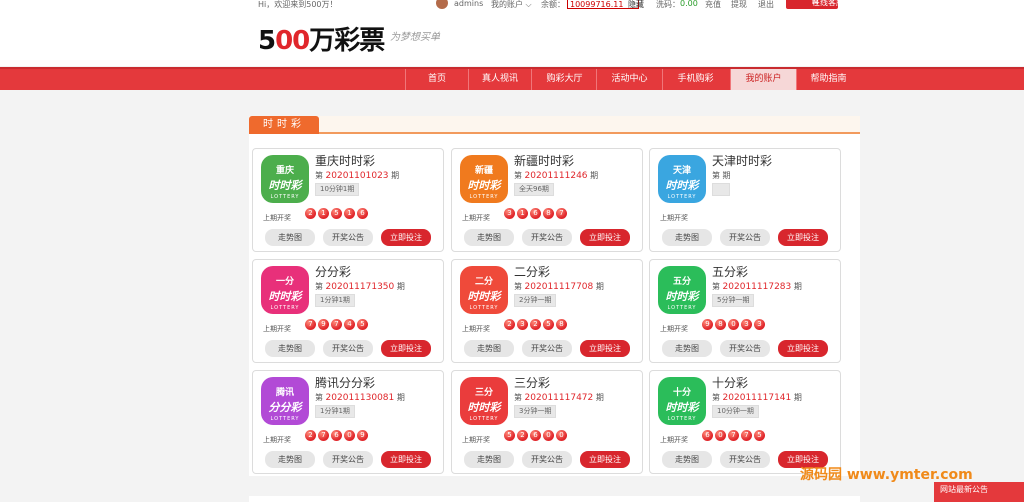 This screenshot has height=502, width=1024. What do you see at coordinates (695, 79) in the screenshot?
I see `nav-item: 手机购彩` at bounding box center [695, 79].